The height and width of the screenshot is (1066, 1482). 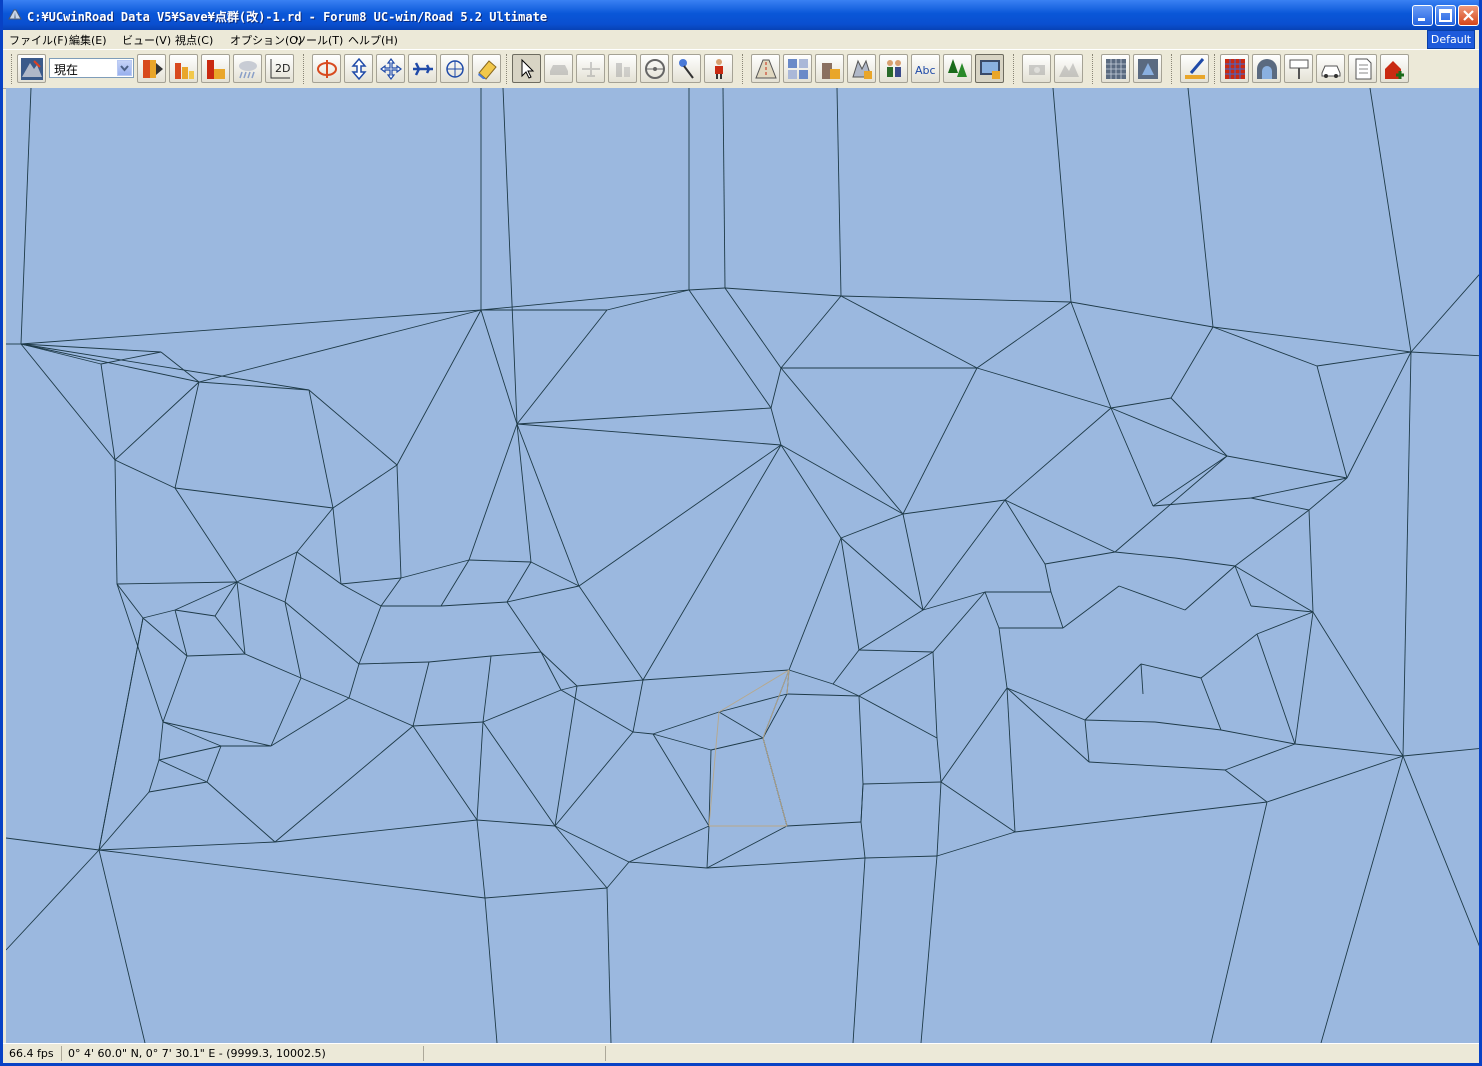 I want to click on svg-text: Abc, so click(x=925, y=70).